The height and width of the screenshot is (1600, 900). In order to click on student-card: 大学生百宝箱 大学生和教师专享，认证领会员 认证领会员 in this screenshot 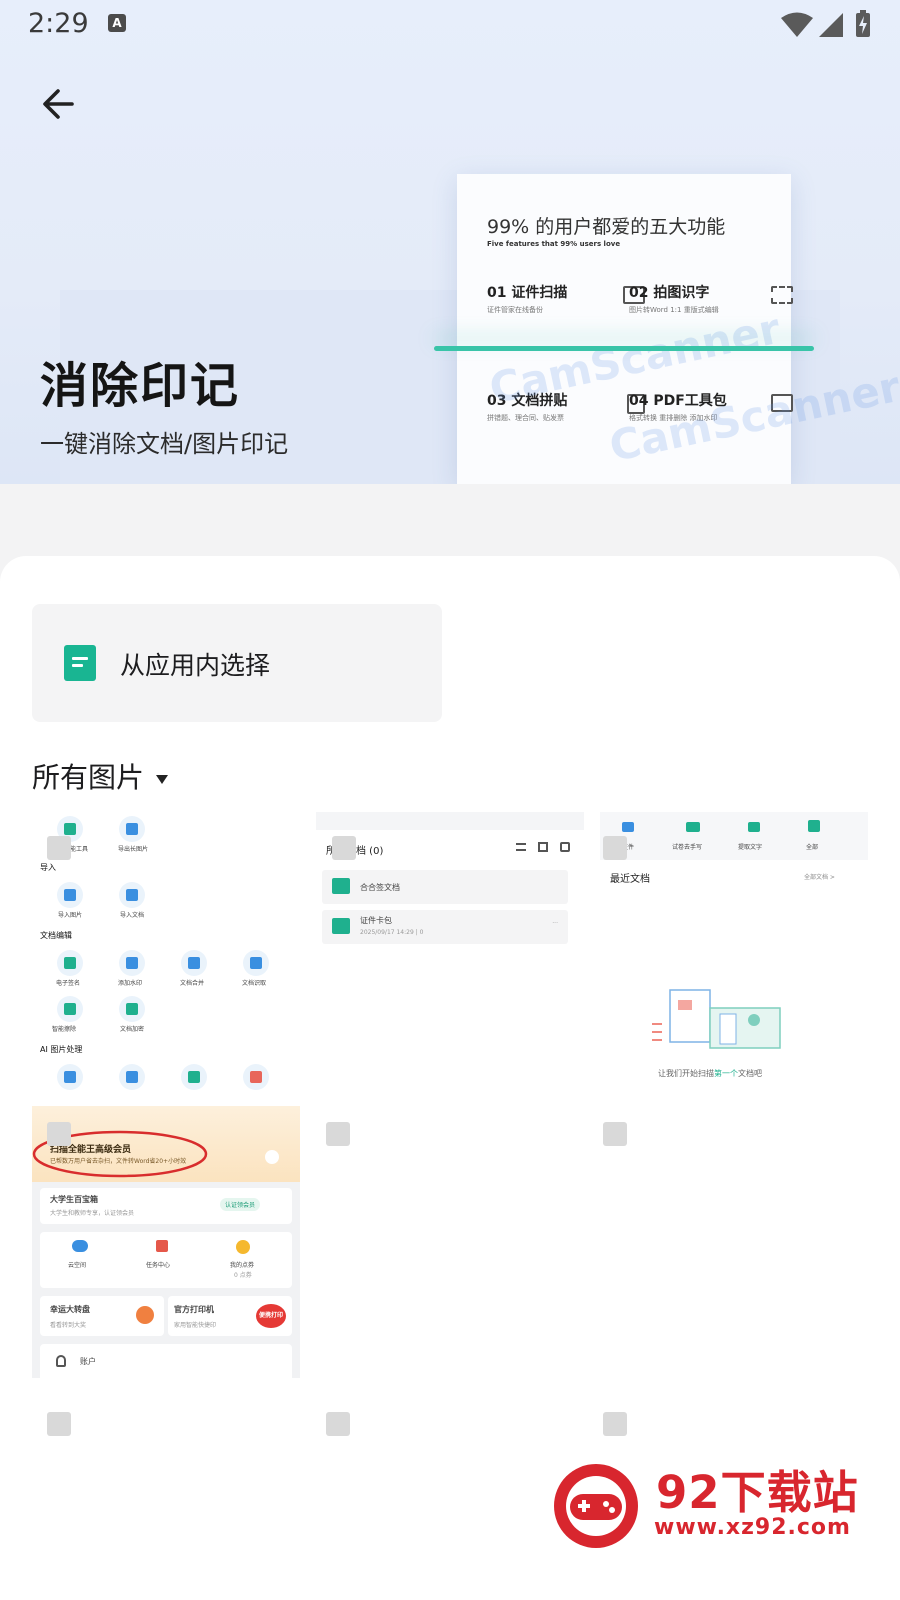, I will do `click(166, 1206)`.